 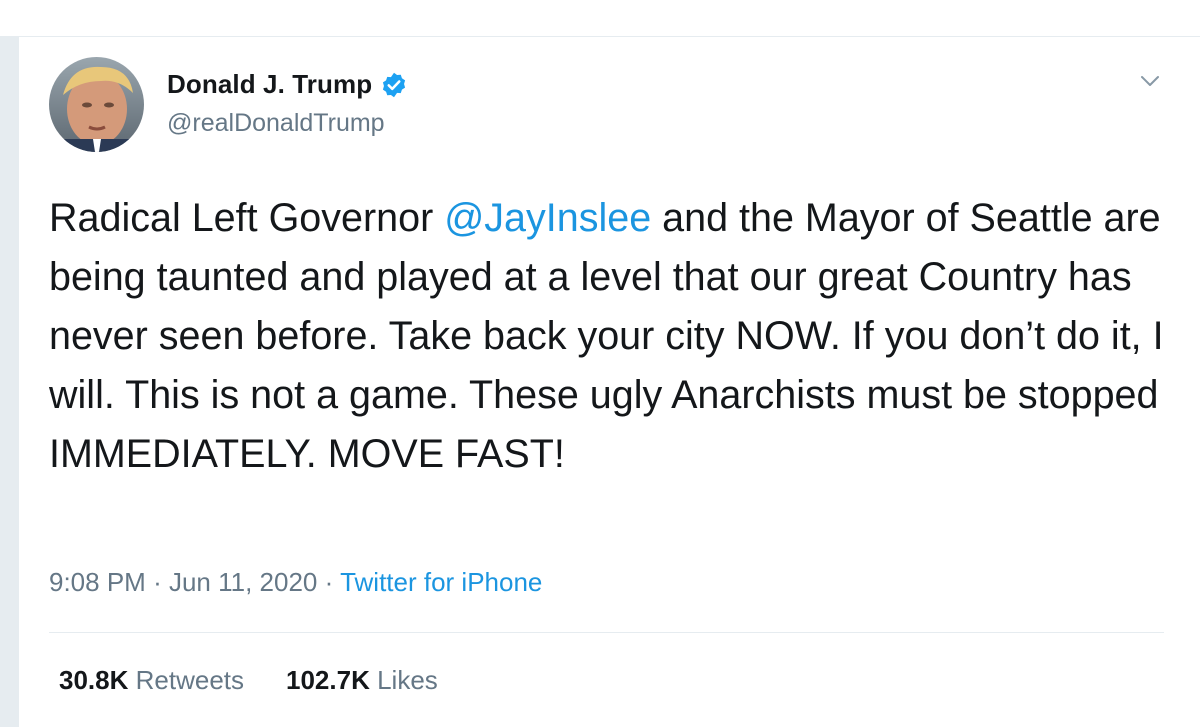 I want to click on tweet-text-start: Radical Left Governor, so click(x=247, y=218).